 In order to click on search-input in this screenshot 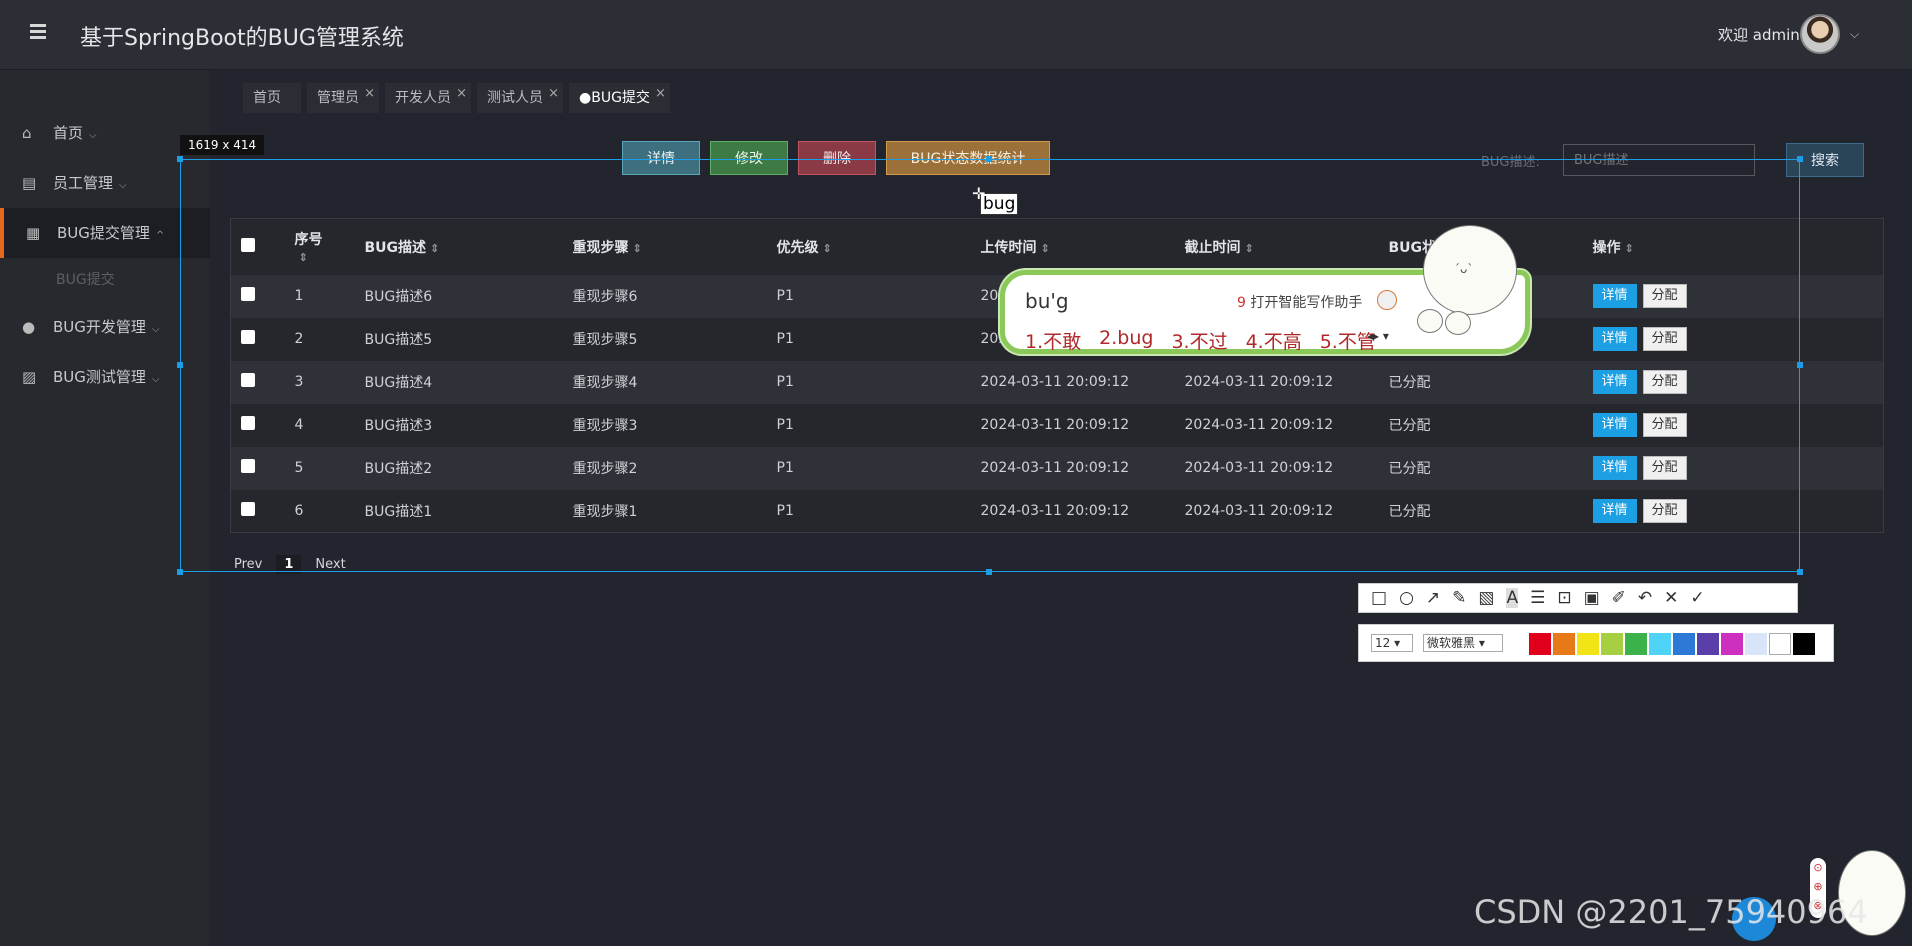, I will do `click(1659, 160)`.